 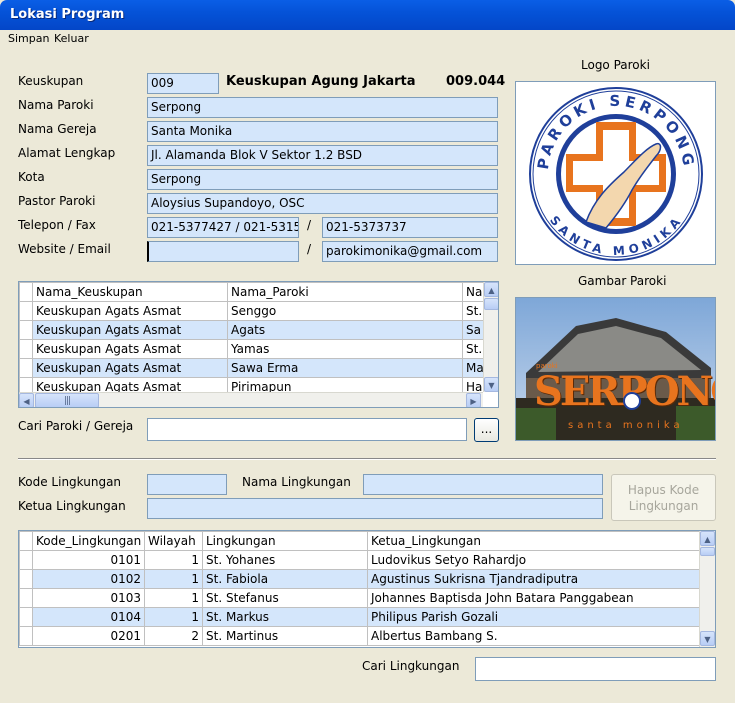 I want to click on table-row: 0201 2 St. Martinus Albertus Bambang S., so click(x=359, y=636).